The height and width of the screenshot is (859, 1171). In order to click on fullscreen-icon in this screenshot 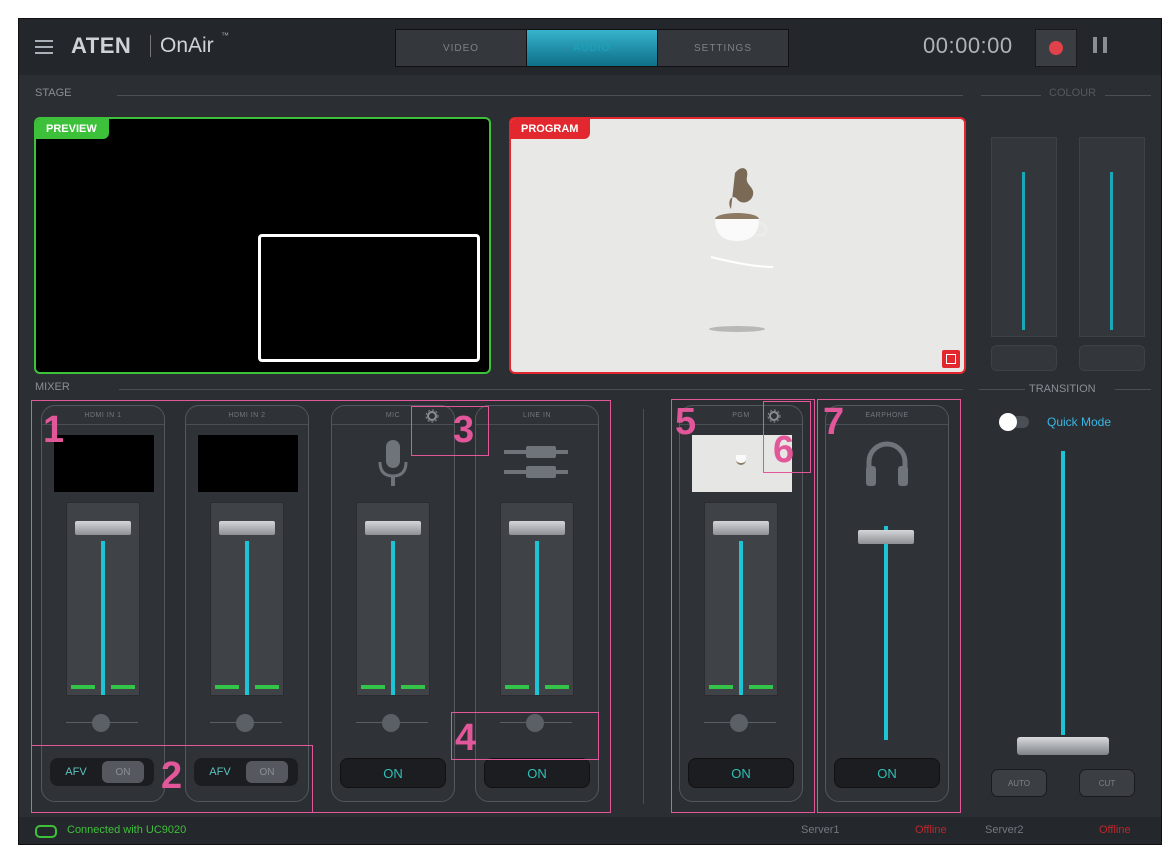, I will do `click(951, 359)`.